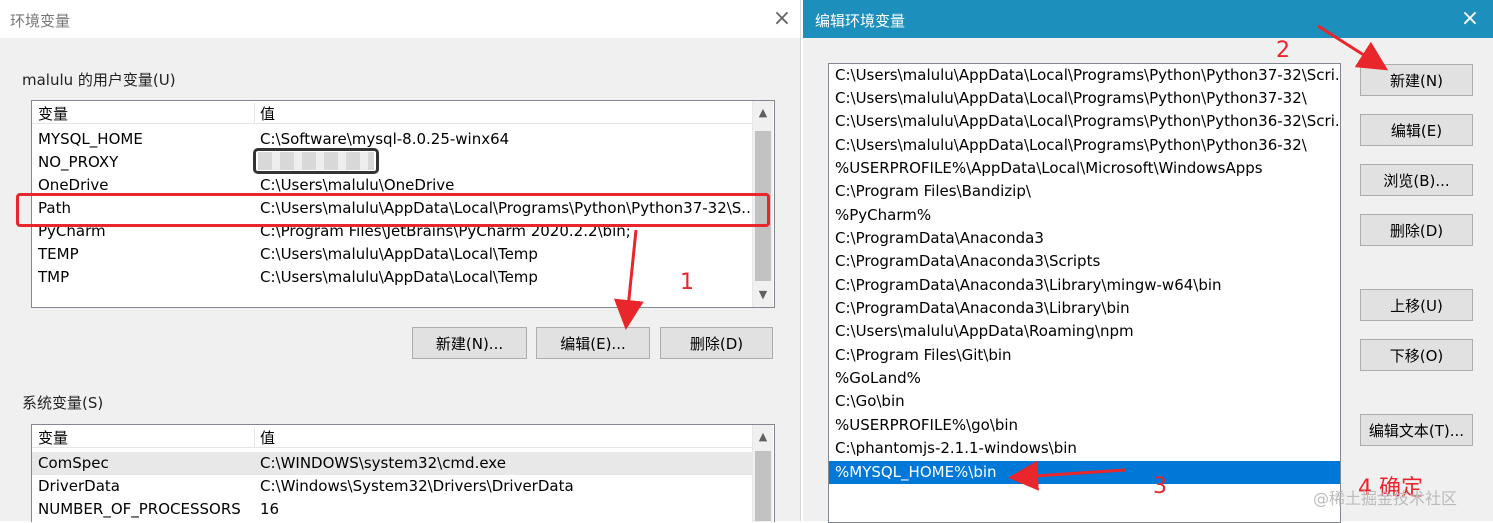  Describe the element at coordinates (984, 331) in the screenshot. I see `path-entry-text: C:\Users\malulu\AppData\Roaming\npm` at that location.